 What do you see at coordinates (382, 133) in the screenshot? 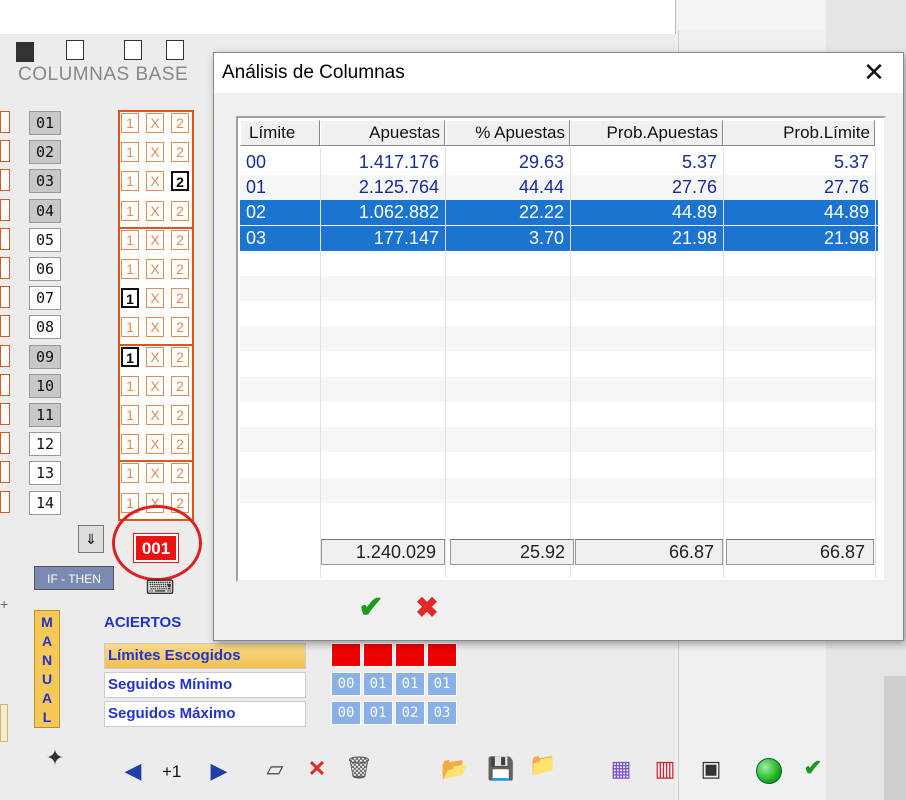
I see `column-header-apuestas: Apuestas` at bounding box center [382, 133].